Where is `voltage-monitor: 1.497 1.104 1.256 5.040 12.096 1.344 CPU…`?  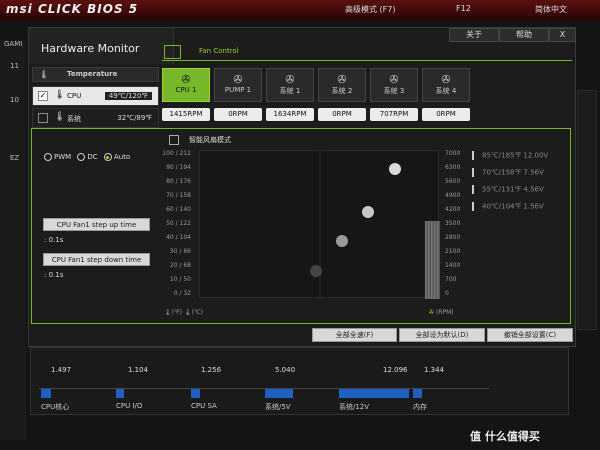 voltage-monitor: 1.497 1.104 1.256 5.040 12.096 1.344 CPU… is located at coordinates (299, 381).